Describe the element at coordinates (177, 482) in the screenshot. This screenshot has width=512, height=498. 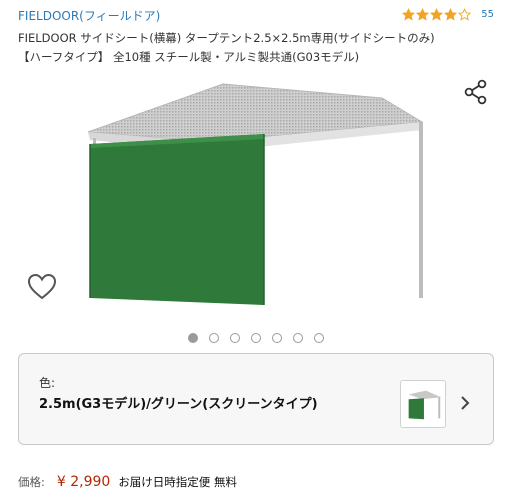
I see `delivery-info: お届け日時指定便 無料` at that location.